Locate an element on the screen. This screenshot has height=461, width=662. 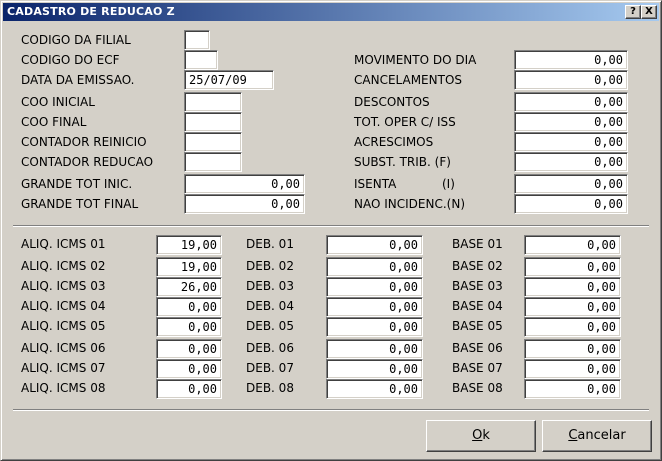
base-08-field: 0,00 is located at coordinates (572, 389).